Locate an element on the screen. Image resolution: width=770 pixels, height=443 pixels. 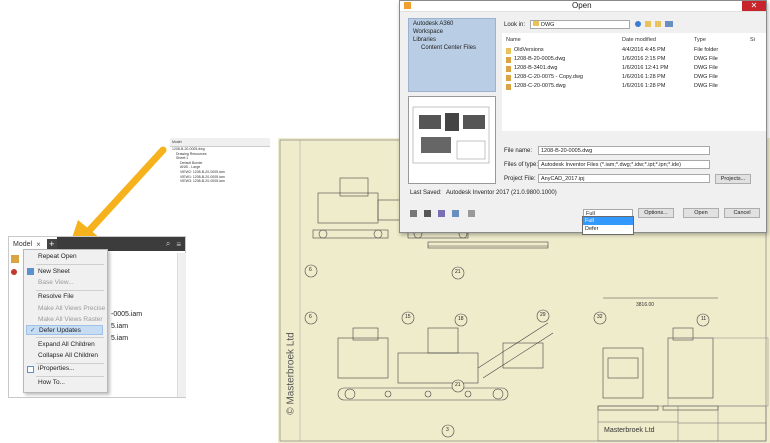
place-content-center: Content Center Files is located at coordinates (448, 48).